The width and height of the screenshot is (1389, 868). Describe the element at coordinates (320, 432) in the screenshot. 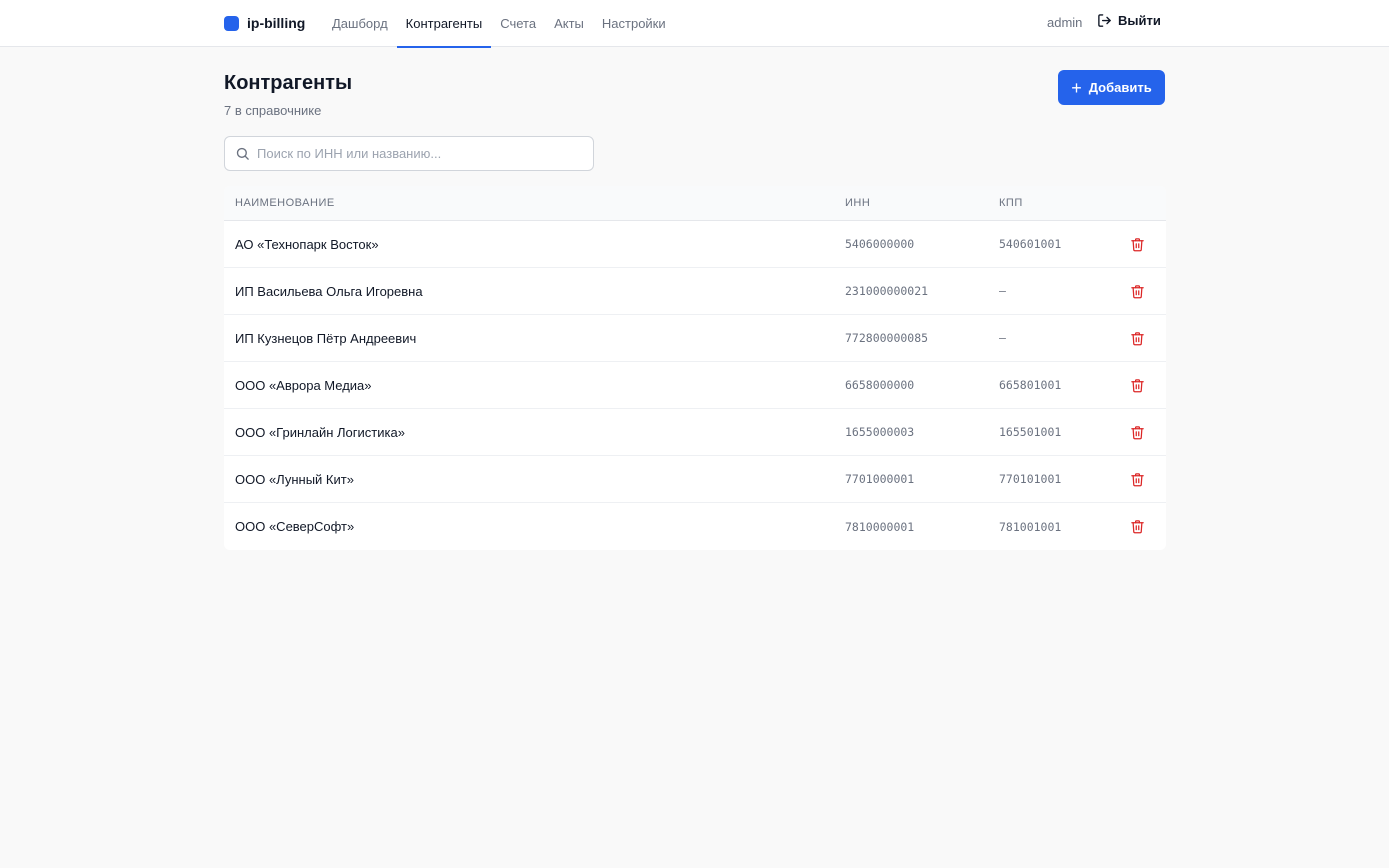

I see `counterparty-name: ООО «Гринлайн Логистика»` at that location.